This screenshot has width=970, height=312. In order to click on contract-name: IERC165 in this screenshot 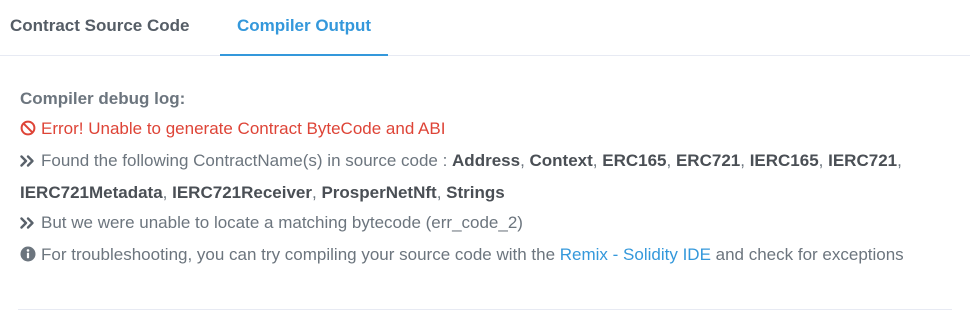, I will do `click(784, 160)`.